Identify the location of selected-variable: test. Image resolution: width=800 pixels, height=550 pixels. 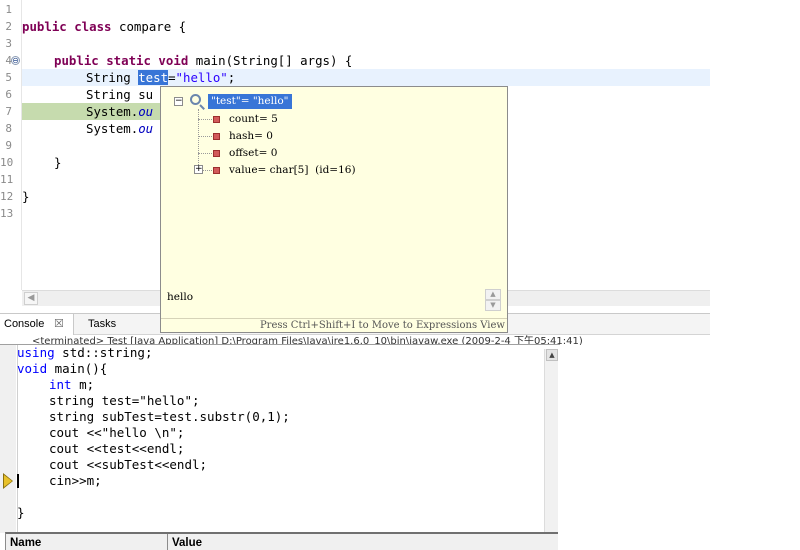
(153, 77).